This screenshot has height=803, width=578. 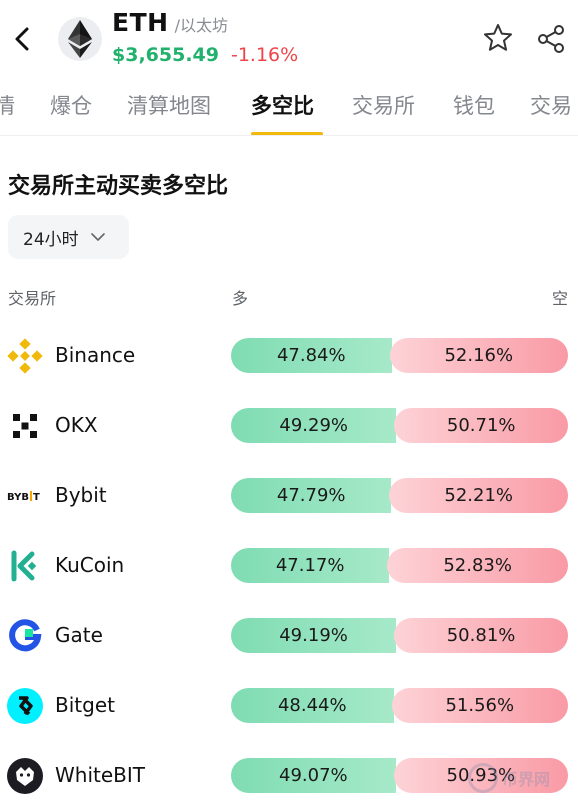 I want to click on tab-exchange: 交易所, so click(x=383, y=105).